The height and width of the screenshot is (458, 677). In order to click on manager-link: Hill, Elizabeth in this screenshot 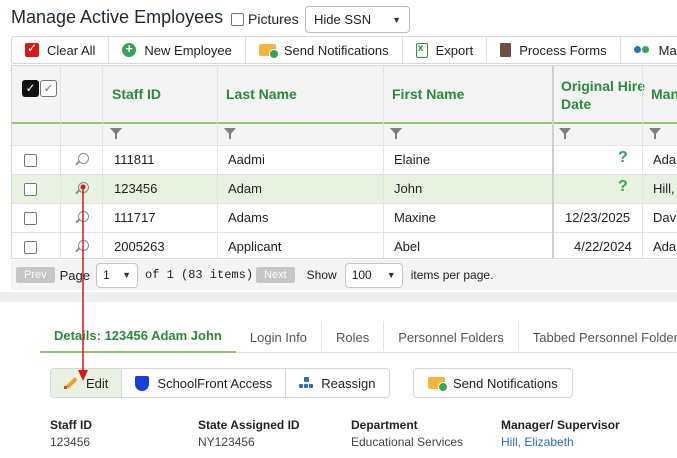, I will do `click(560, 442)`.